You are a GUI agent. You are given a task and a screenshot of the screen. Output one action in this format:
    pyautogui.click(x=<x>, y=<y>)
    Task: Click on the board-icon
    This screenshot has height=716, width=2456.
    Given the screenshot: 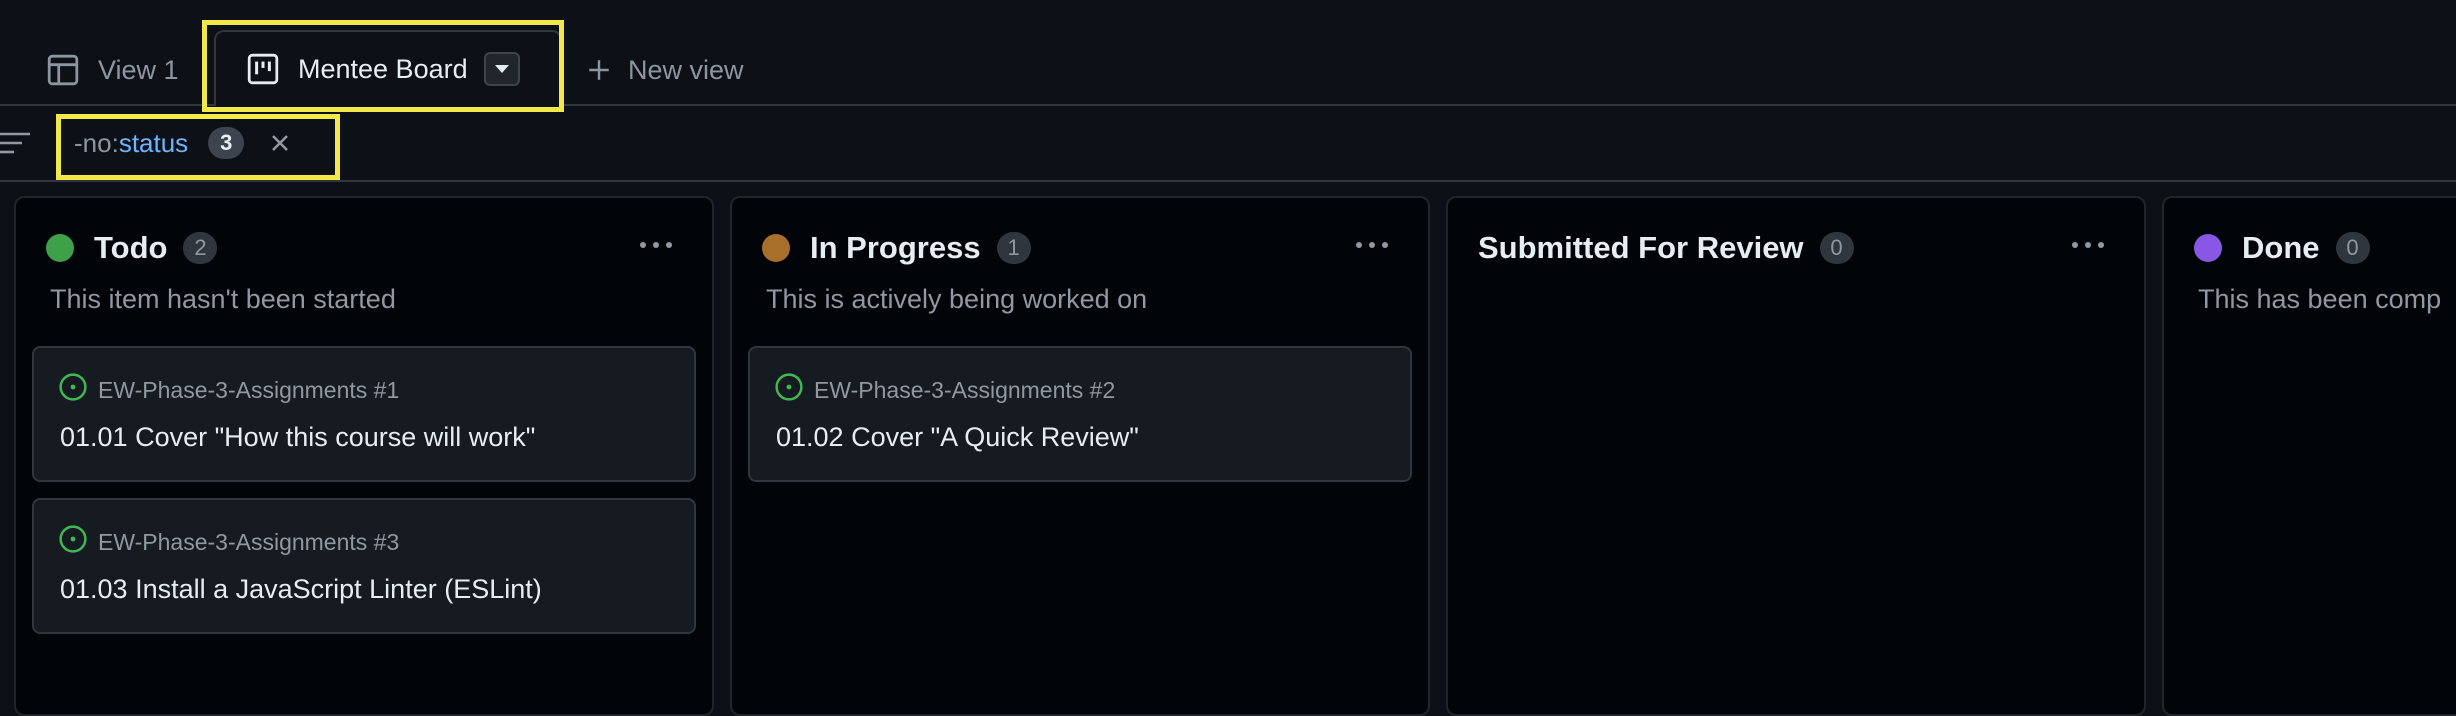 What is the action you would take?
    pyautogui.click(x=263, y=69)
    